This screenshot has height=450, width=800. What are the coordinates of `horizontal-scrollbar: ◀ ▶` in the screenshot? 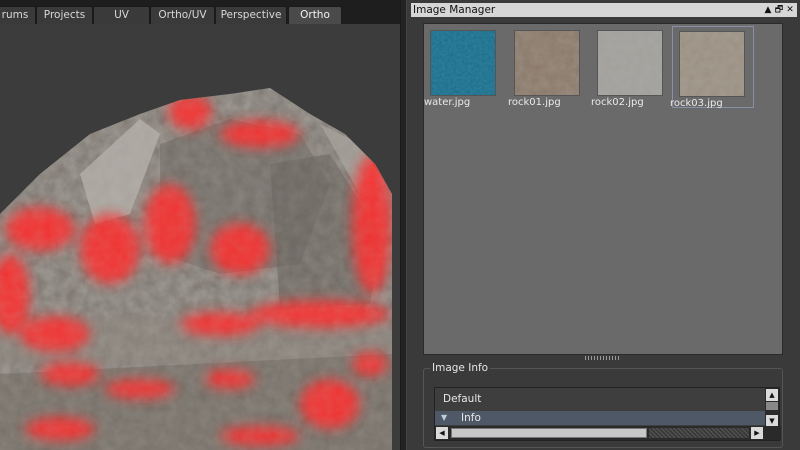 It's located at (608, 433).